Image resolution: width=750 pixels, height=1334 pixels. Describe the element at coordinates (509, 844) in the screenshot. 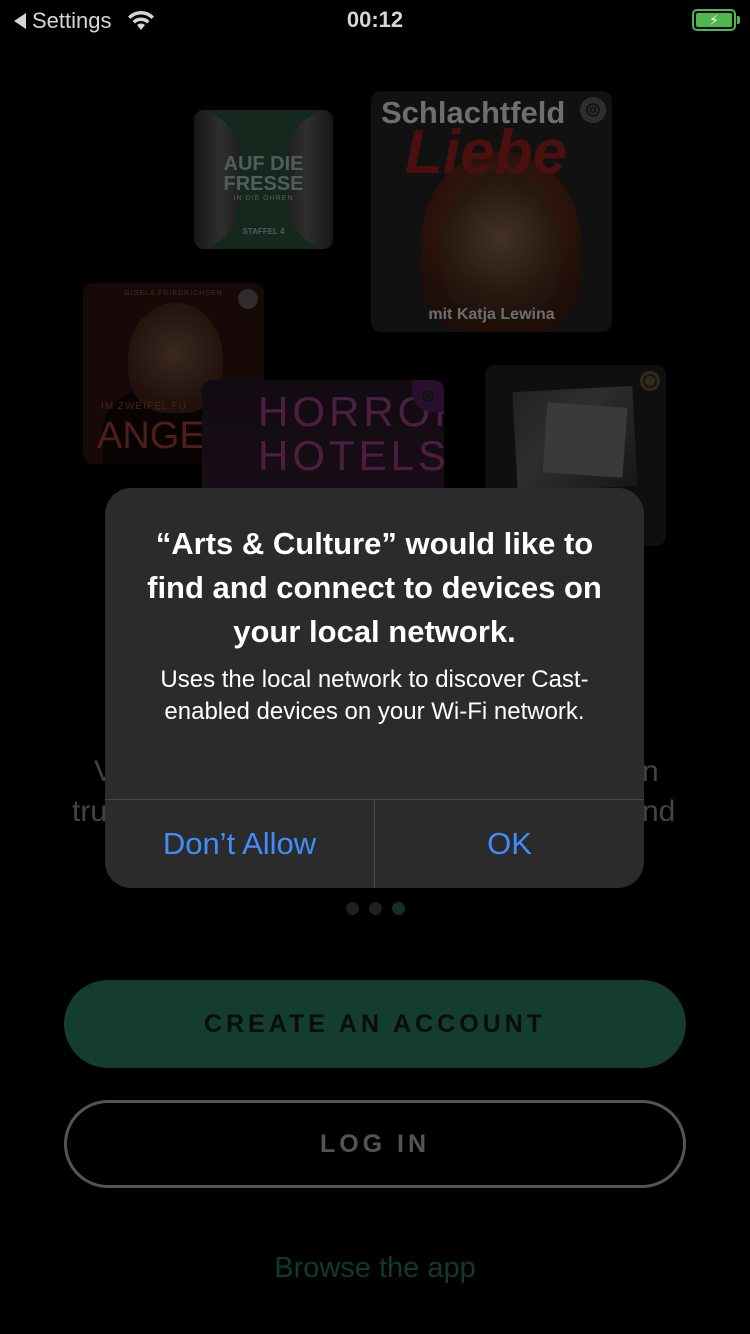

I see `ok-button: OK` at that location.